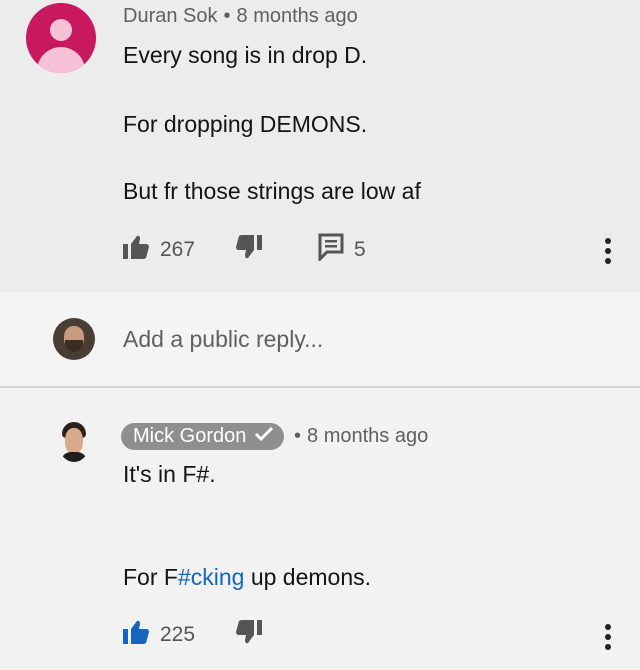 The image size is (640, 670). What do you see at coordinates (211, 577) in the screenshot?
I see `hashtag-link: #cking` at bounding box center [211, 577].